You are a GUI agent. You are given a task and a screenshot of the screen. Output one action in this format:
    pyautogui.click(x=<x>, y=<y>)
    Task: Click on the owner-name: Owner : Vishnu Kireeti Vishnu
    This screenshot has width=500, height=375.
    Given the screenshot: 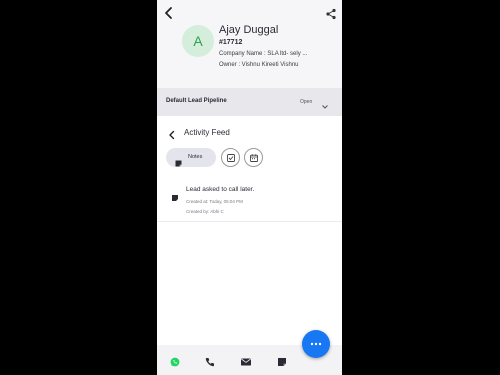 What is the action you would take?
    pyautogui.click(x=259, y=65)
    